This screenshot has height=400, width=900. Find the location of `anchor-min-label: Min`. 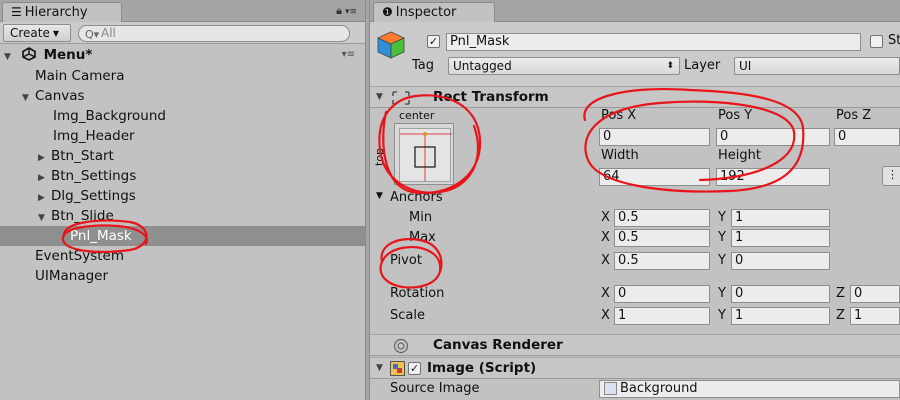

anchor-min-label: Min is located at coordinates (421, 217).